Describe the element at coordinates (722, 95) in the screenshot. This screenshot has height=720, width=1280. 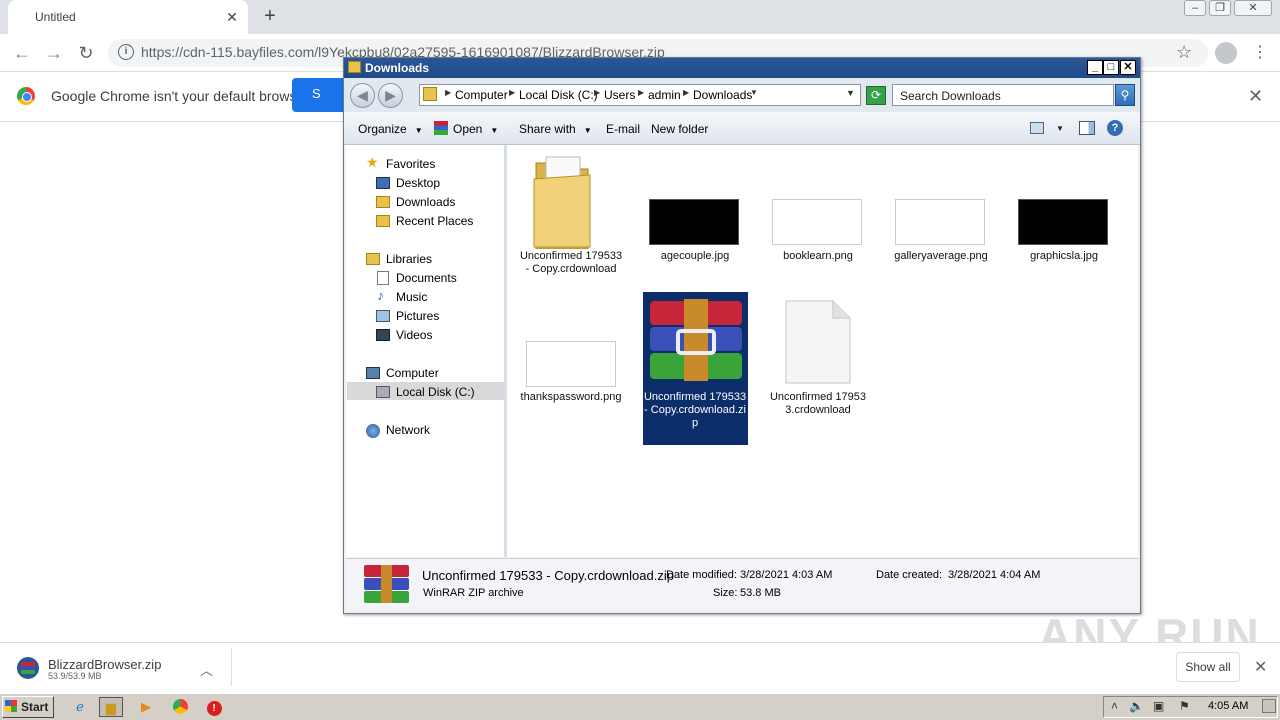
I see `breadcrumb-downloads: Downloads` at that location.